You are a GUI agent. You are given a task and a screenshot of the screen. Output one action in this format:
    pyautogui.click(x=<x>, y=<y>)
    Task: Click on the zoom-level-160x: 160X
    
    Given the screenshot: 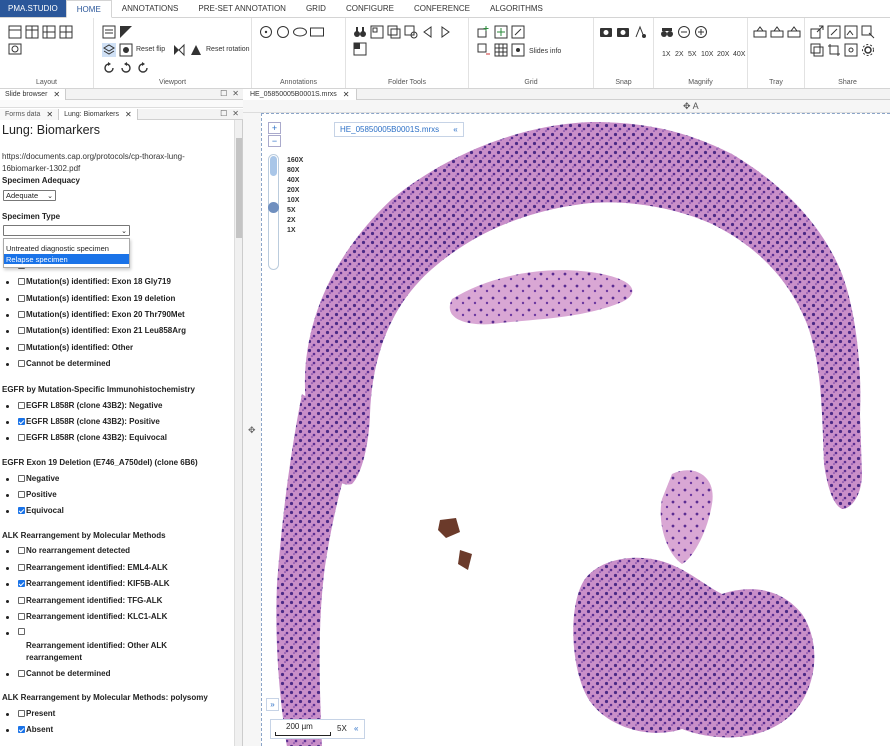 What is the action you would take?
    pyautogui.click(x=295, y=160)
    